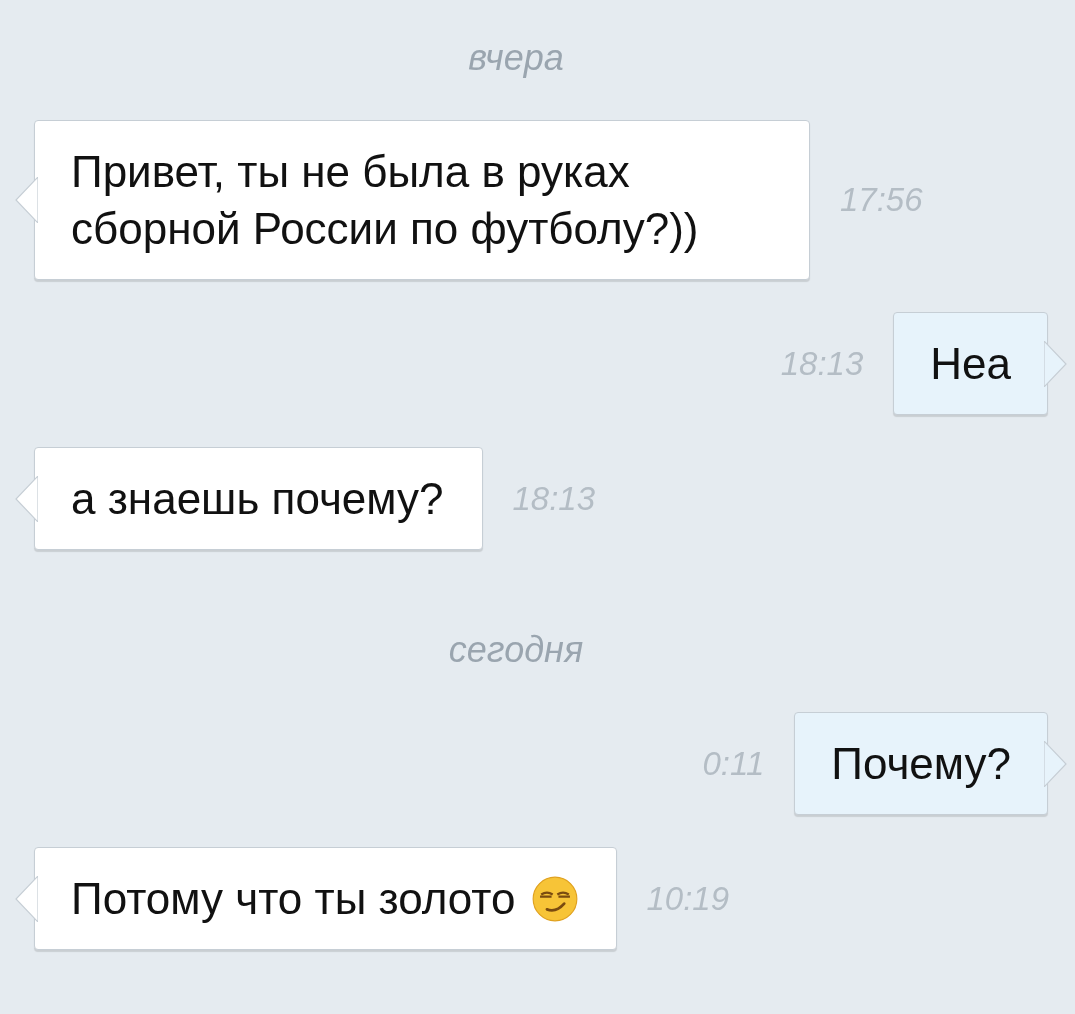 The width and height of the screenshot is (1075, 1014). I want to click on smiley-icon, so click(554, 898).